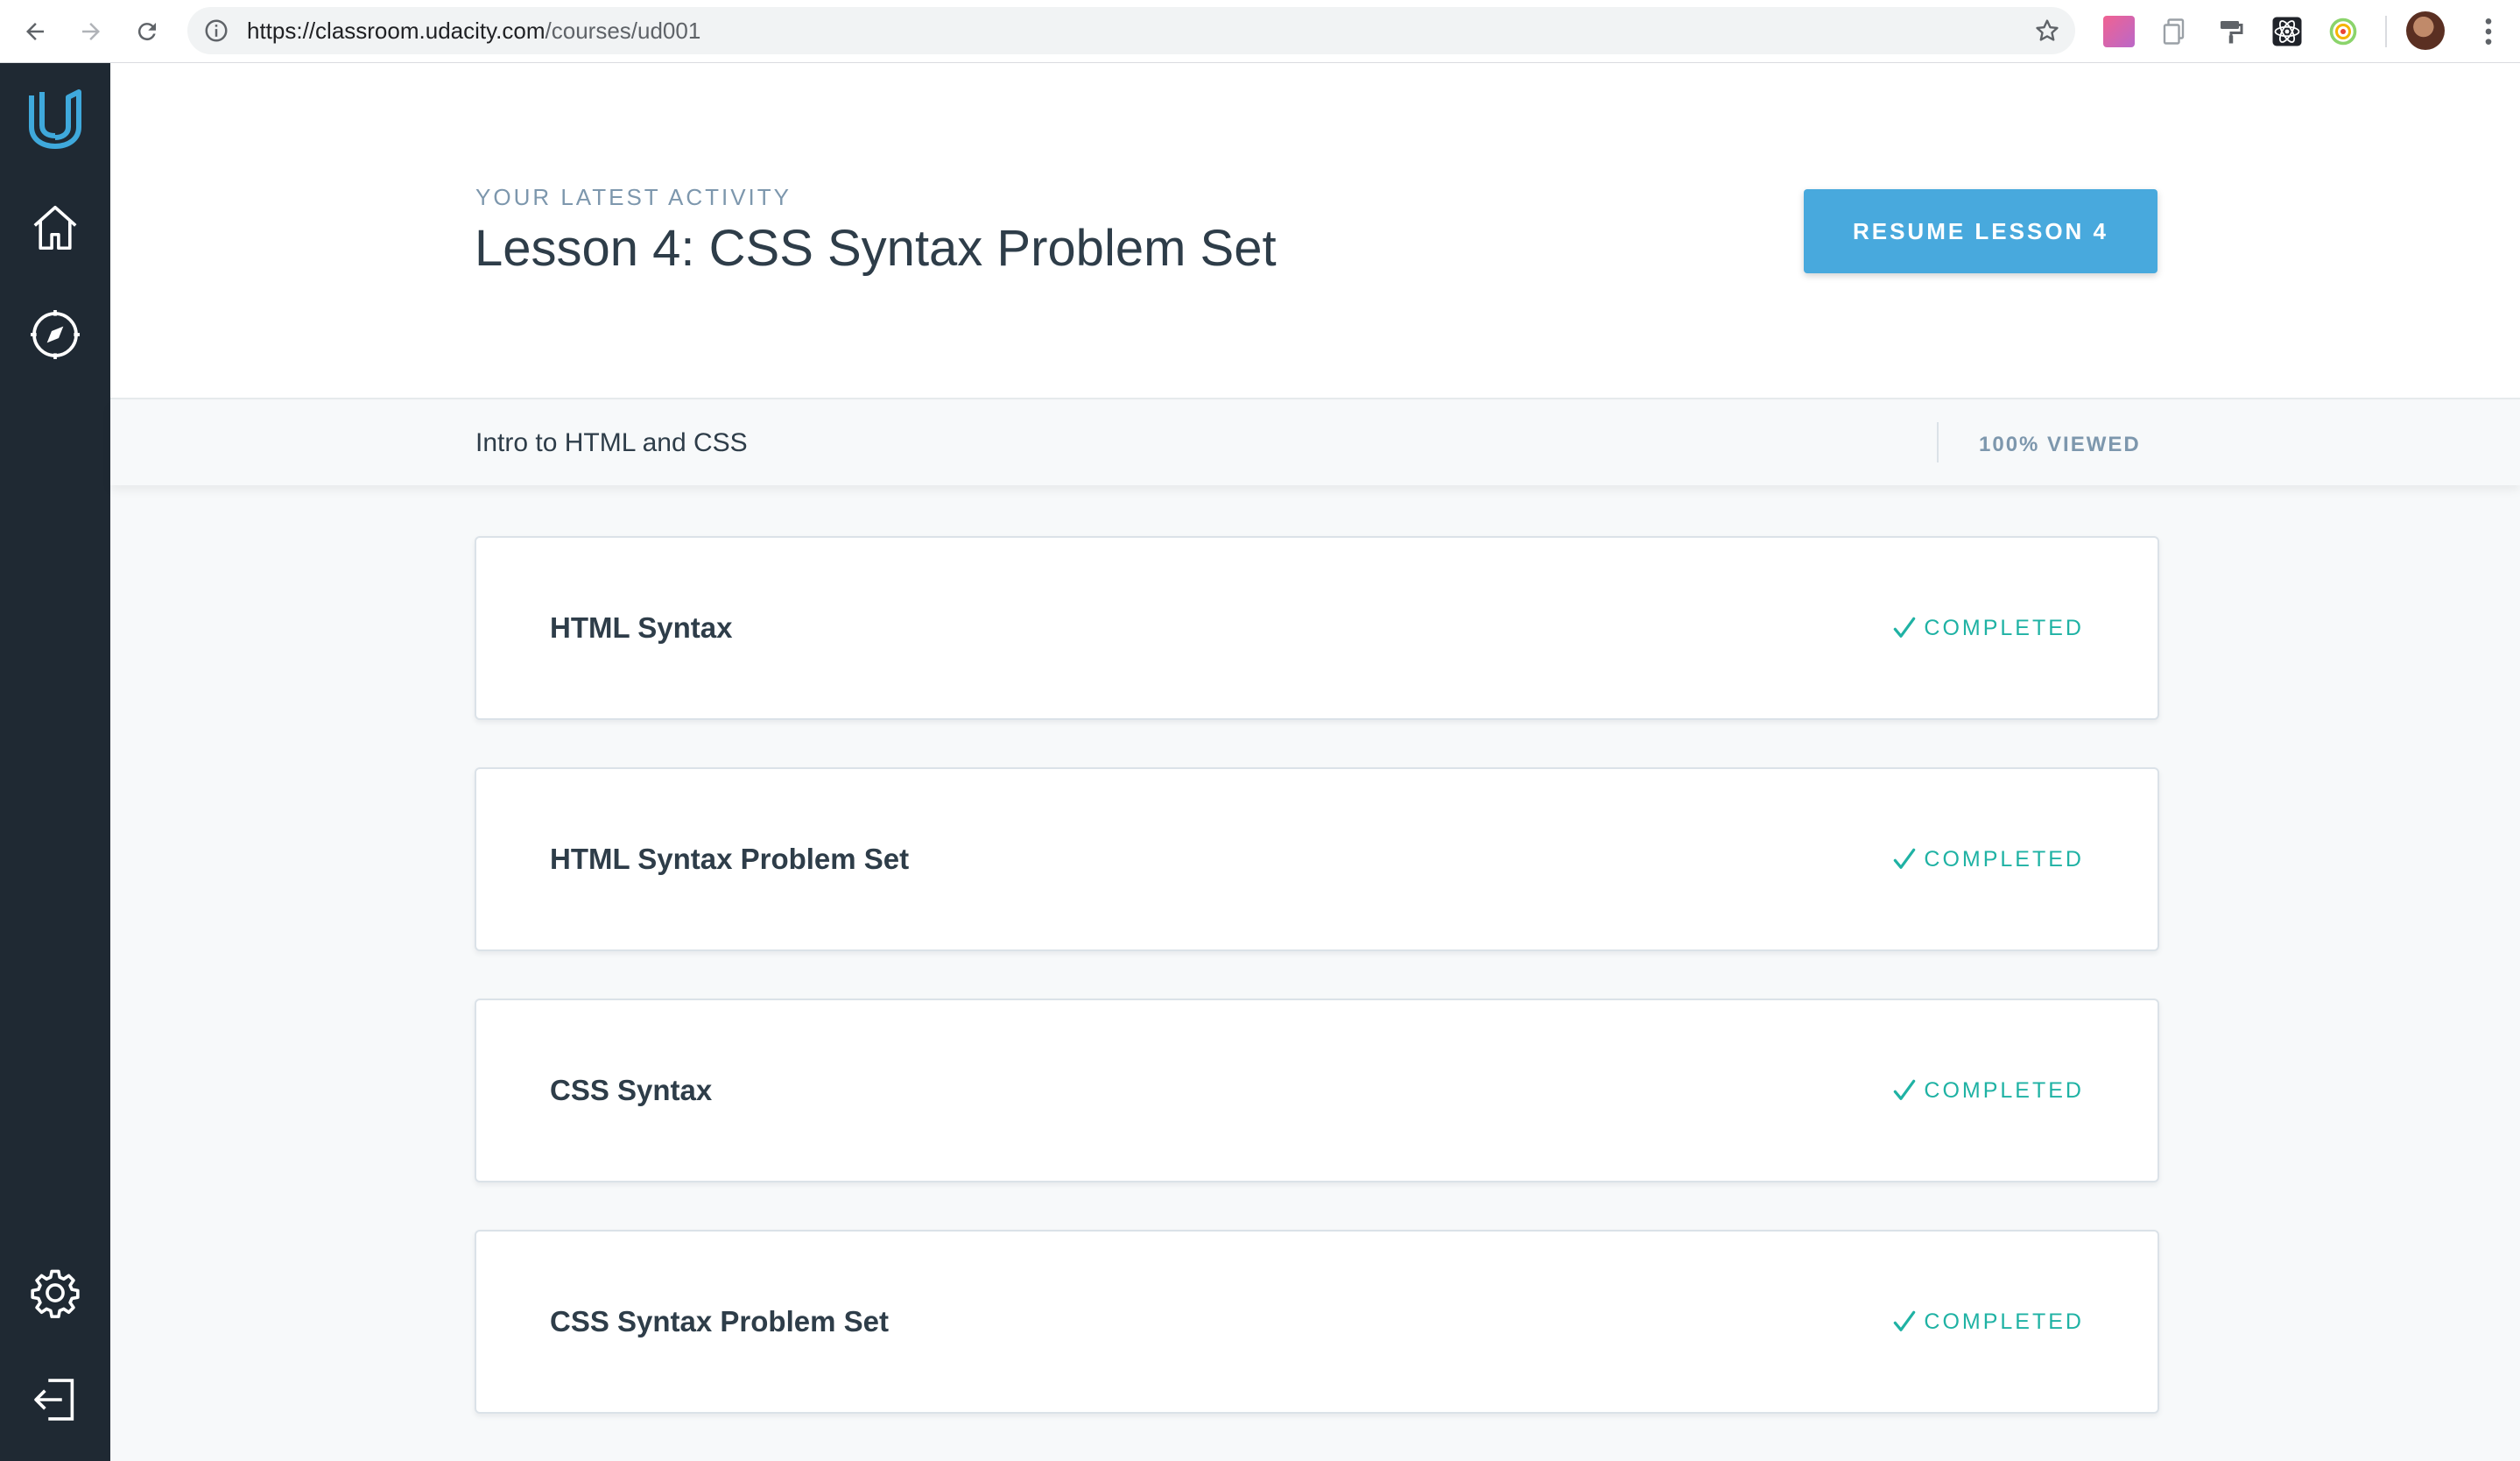 The image size is (2520, 1461). I want to click on extension-paint-roller-icon, so click(2231, 32).